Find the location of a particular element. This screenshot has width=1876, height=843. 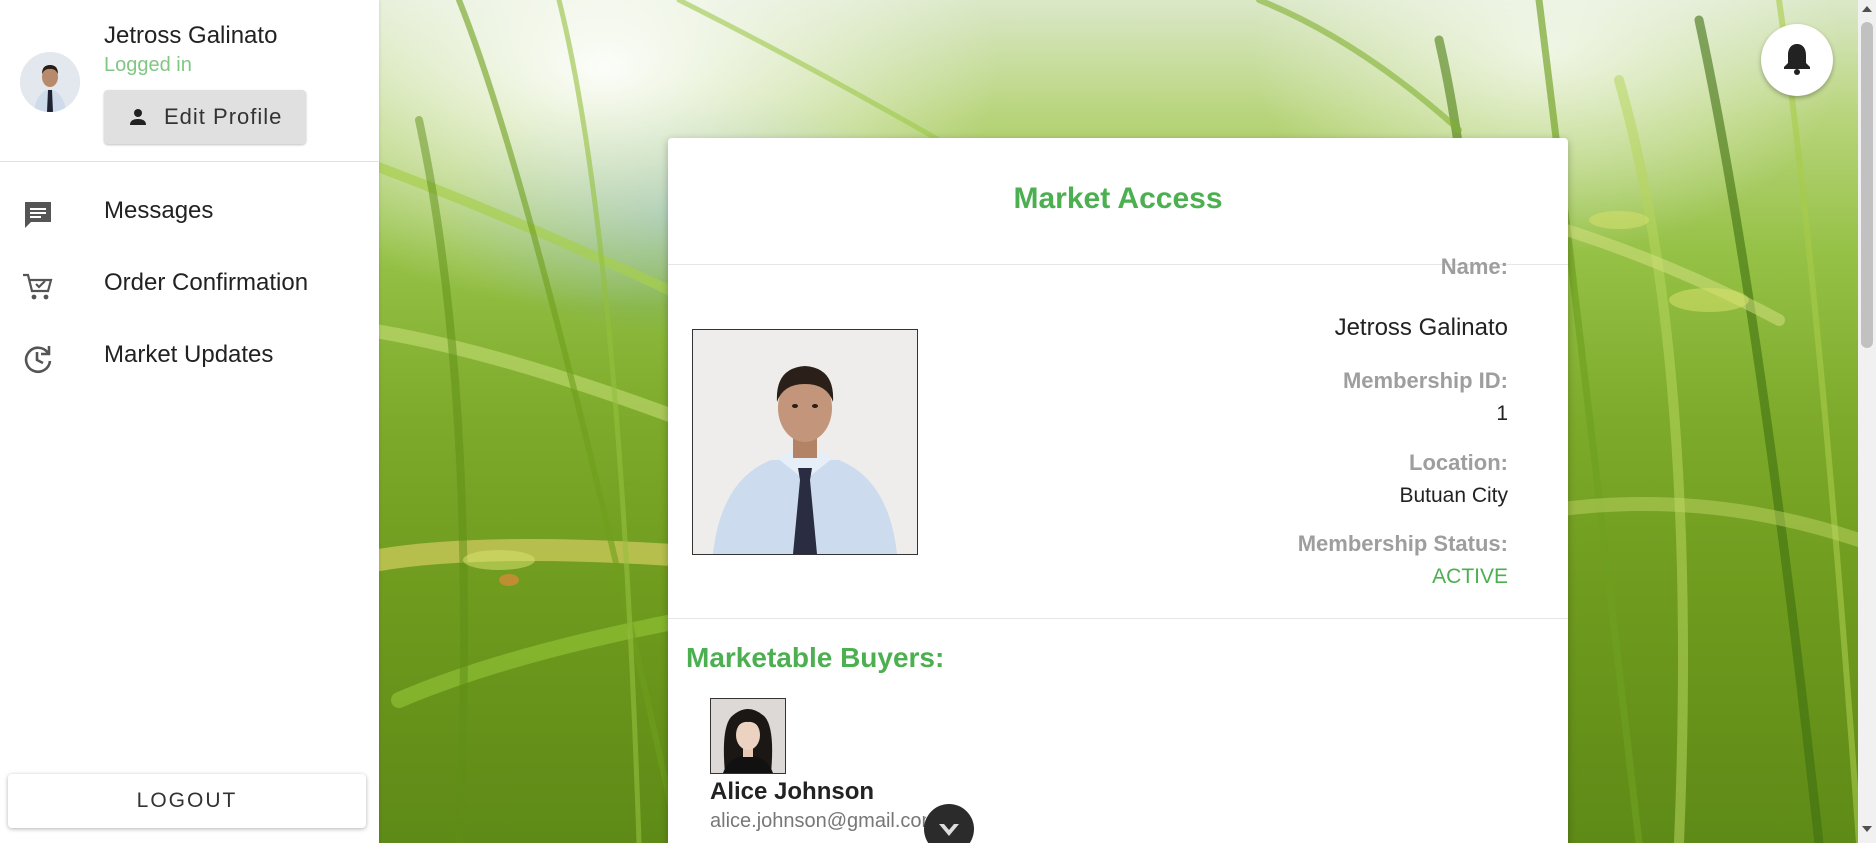

bell-icon is located at coordinates (1797, 60).